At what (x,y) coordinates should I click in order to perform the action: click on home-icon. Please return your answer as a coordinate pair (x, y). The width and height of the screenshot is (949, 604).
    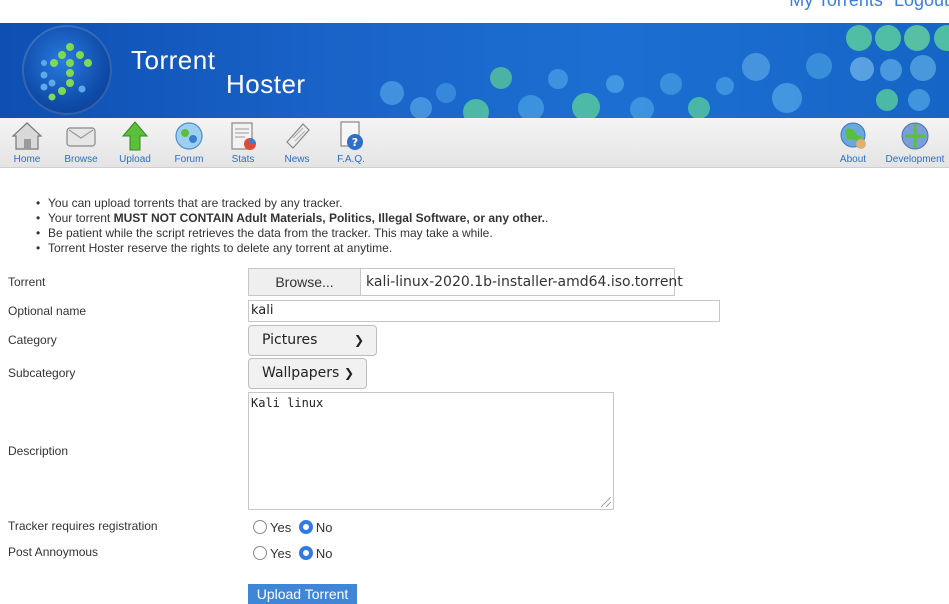
    Looking at the image, I should click on (27, 136).